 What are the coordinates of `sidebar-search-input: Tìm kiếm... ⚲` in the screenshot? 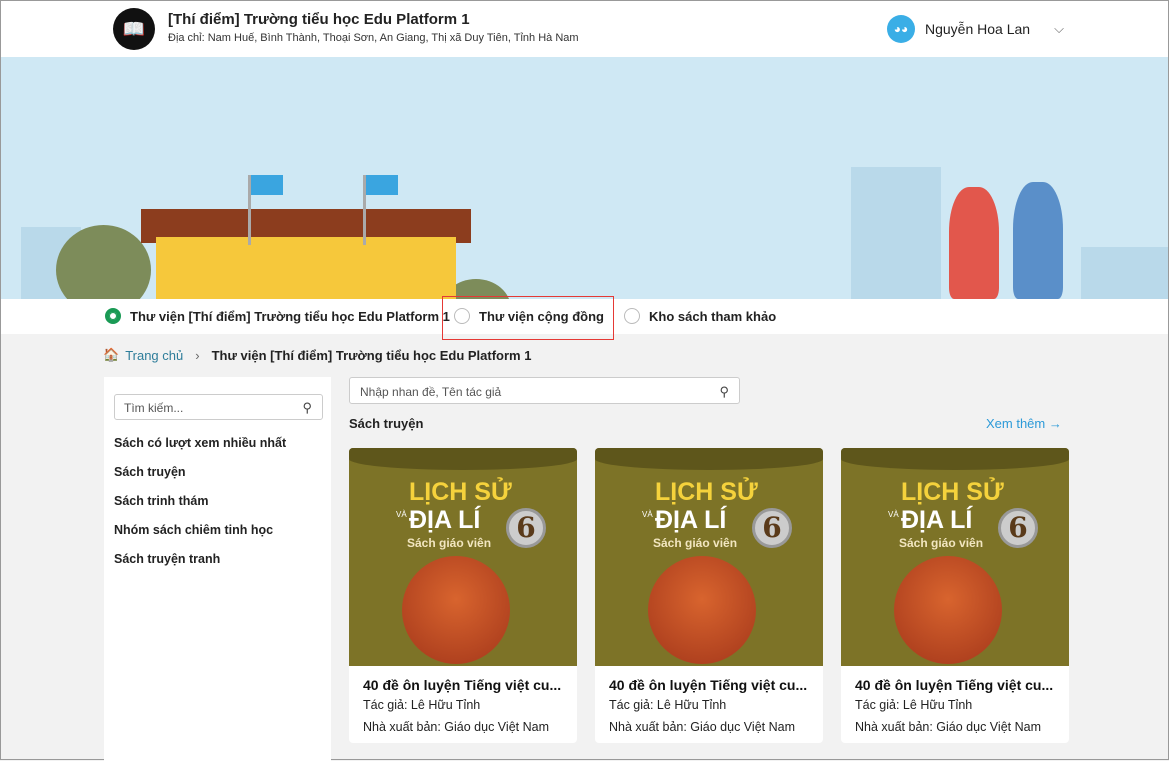 It's located at (218, 407).